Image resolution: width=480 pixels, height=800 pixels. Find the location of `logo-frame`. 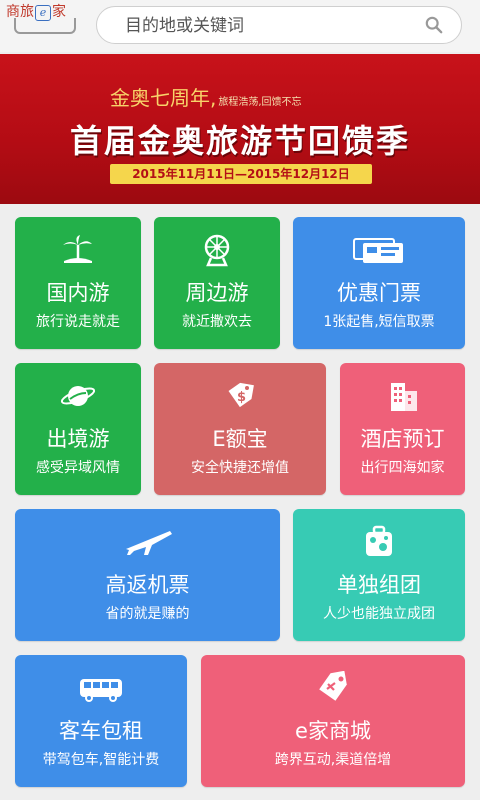

logo-frame is located at coordinates (45, 26).